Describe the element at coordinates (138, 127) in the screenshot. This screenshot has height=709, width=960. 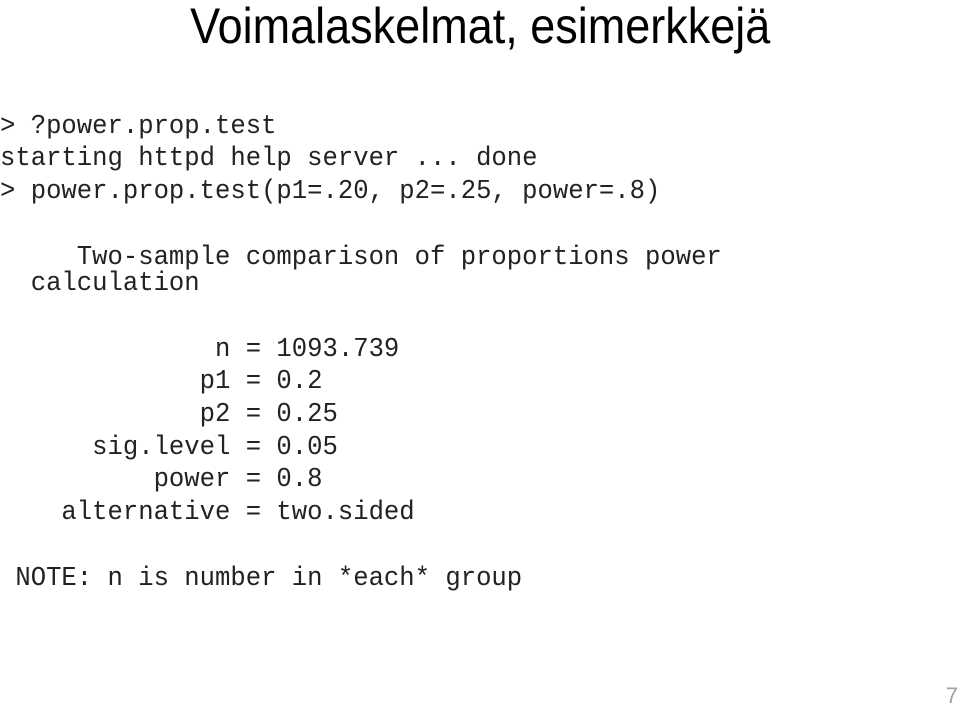
I see `console-line: > ?power.prop.test` at that location.